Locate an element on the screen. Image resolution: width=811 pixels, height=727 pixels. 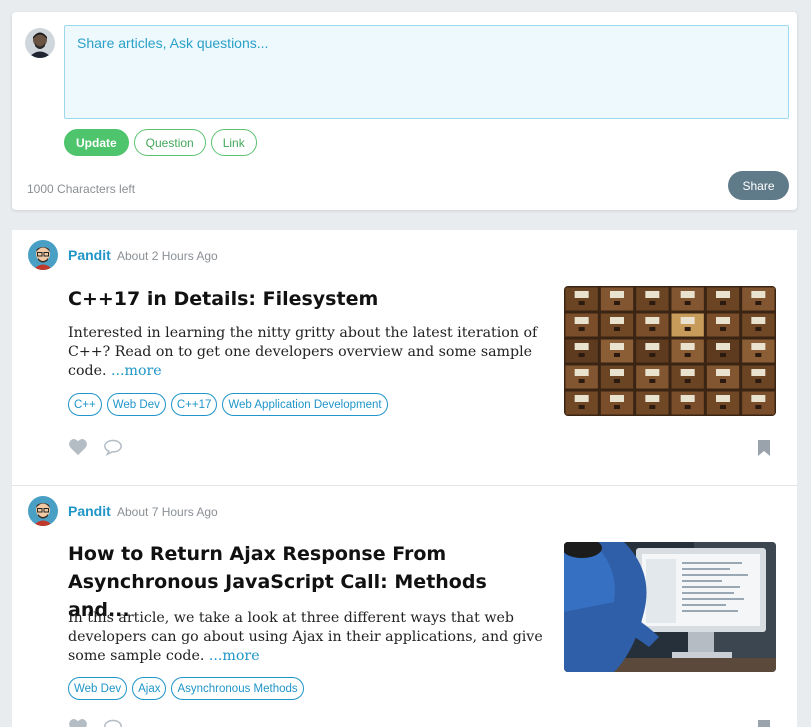
post-type-buttons: Update Question Link is located at coordinates (160, 142).